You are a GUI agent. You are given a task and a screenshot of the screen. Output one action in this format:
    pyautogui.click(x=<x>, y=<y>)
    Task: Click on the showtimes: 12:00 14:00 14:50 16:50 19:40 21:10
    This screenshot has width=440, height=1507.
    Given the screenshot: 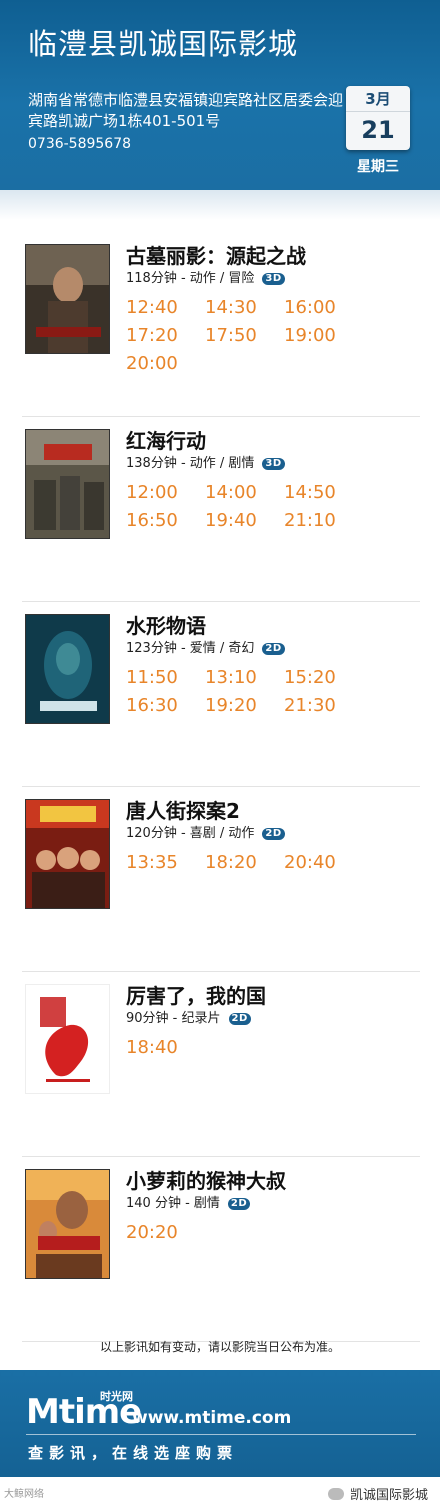 What is the action you would take?
    pyautogui.click(x=276, y=507)
    